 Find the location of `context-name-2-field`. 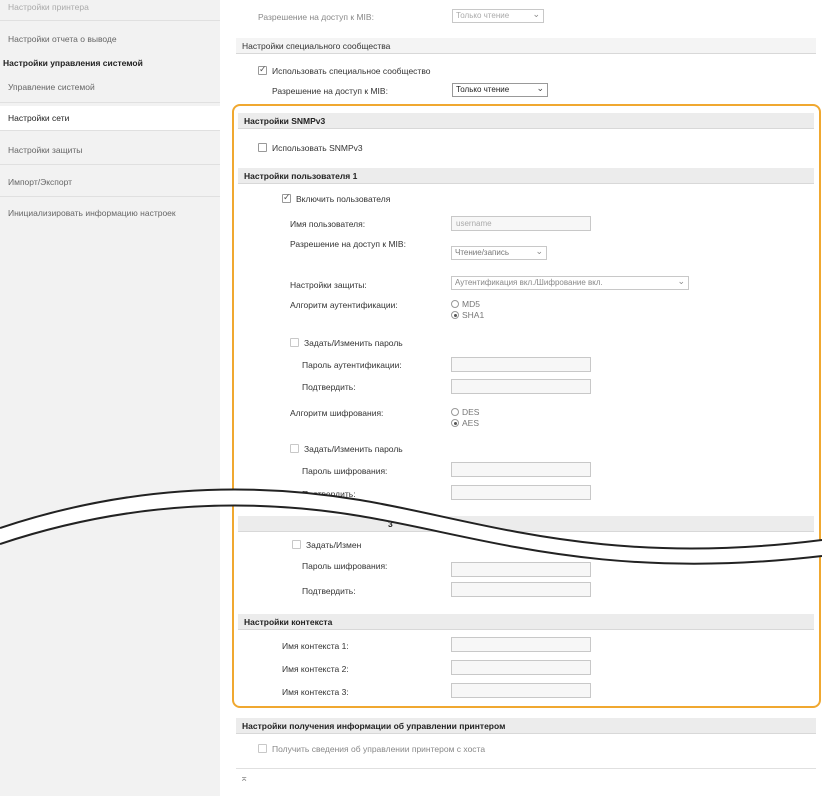

context-name-2-field is located at coordinates (521, 667).